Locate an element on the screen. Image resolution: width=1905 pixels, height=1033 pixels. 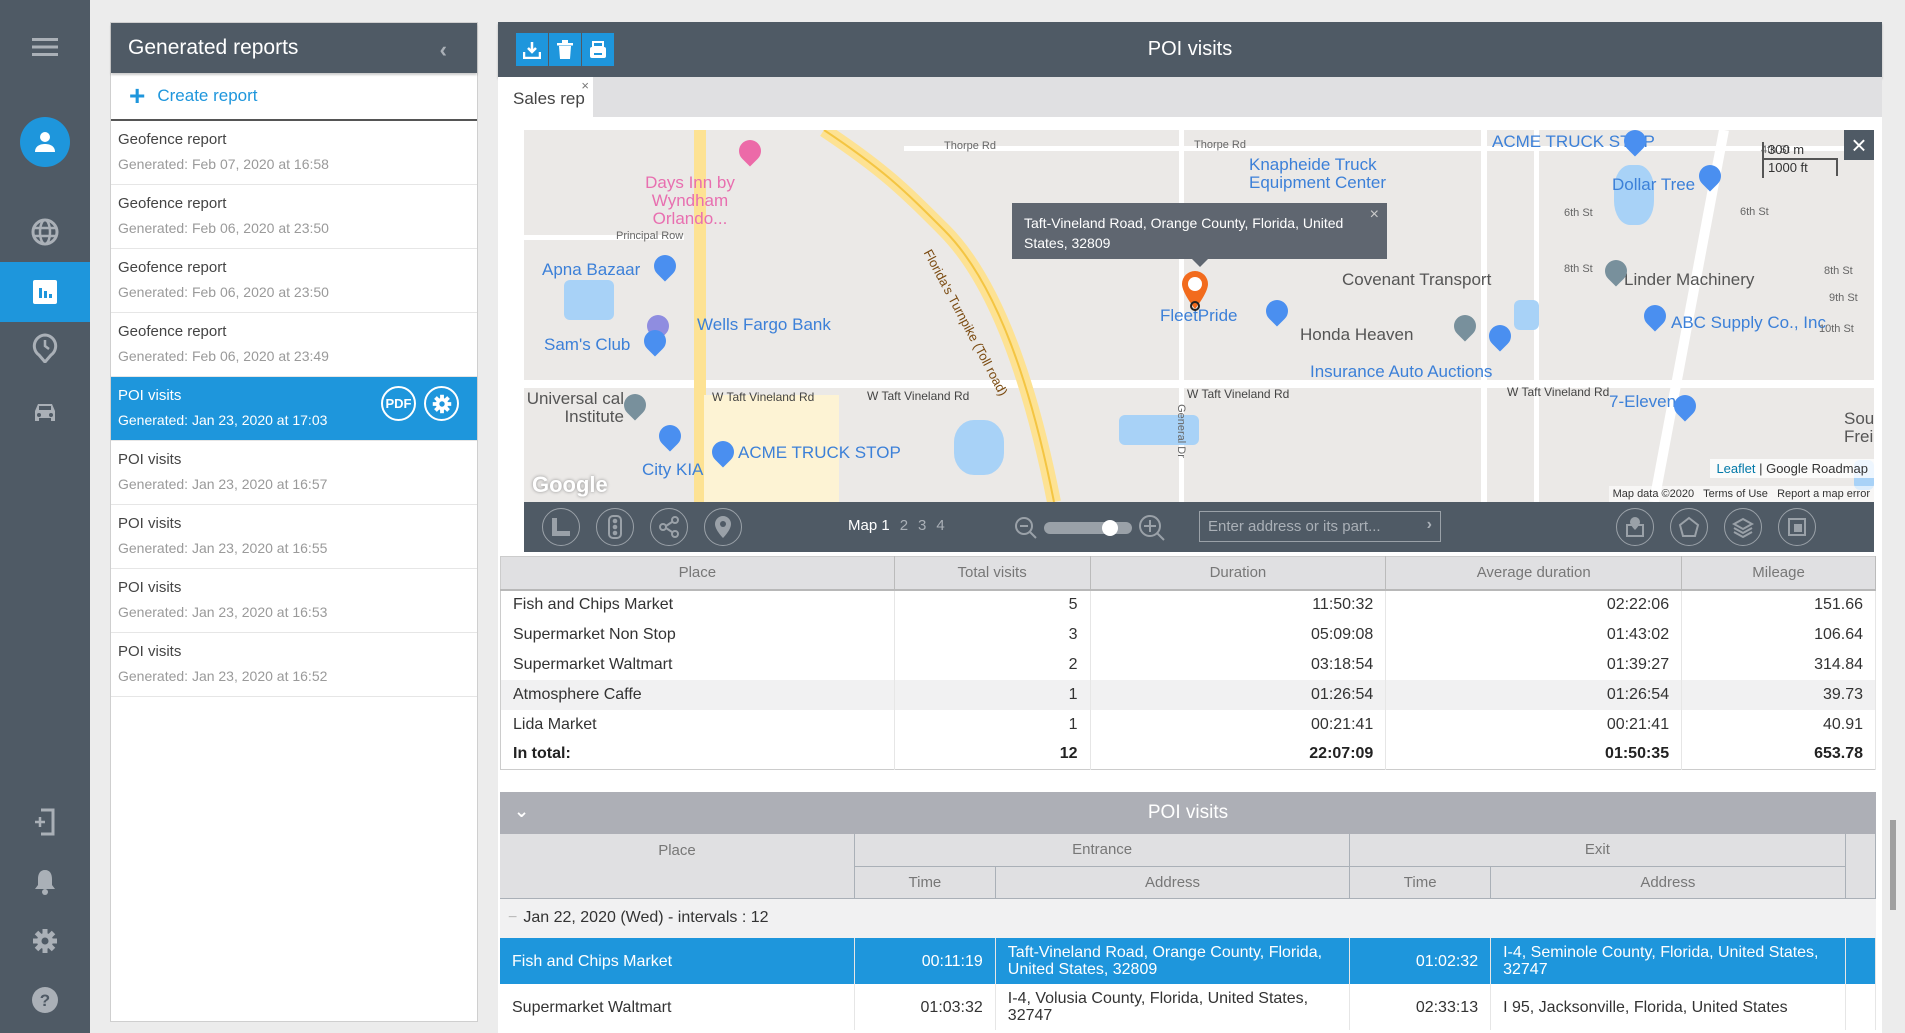
tab-sales-rep: Sales rep × is located at coordinates (545, 97).